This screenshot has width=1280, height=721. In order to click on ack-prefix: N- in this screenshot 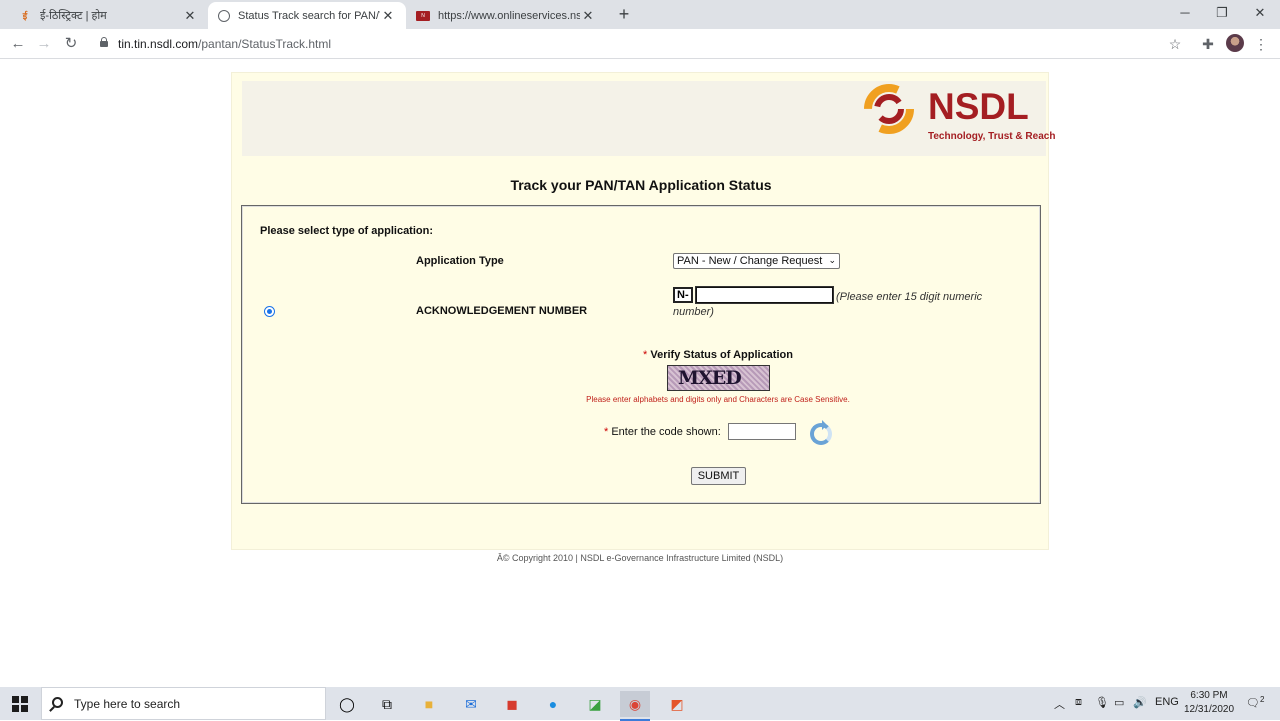, I will do `click(683, 295)`.